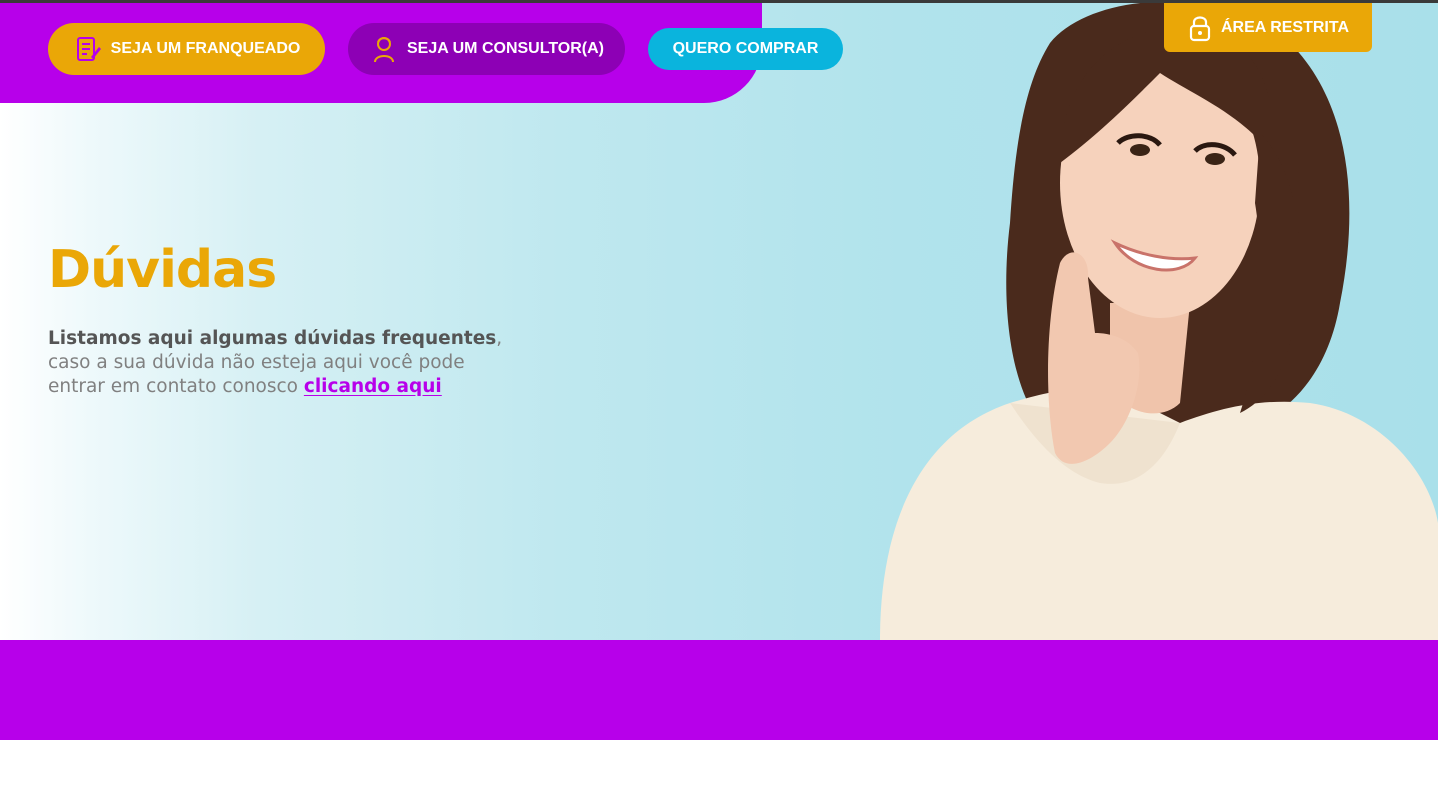 This screenshot has height=799, width=1438. What do you see at coordinates (719, 769) in the screenshot?
I see `content-area` at bounding box center [719, 769].